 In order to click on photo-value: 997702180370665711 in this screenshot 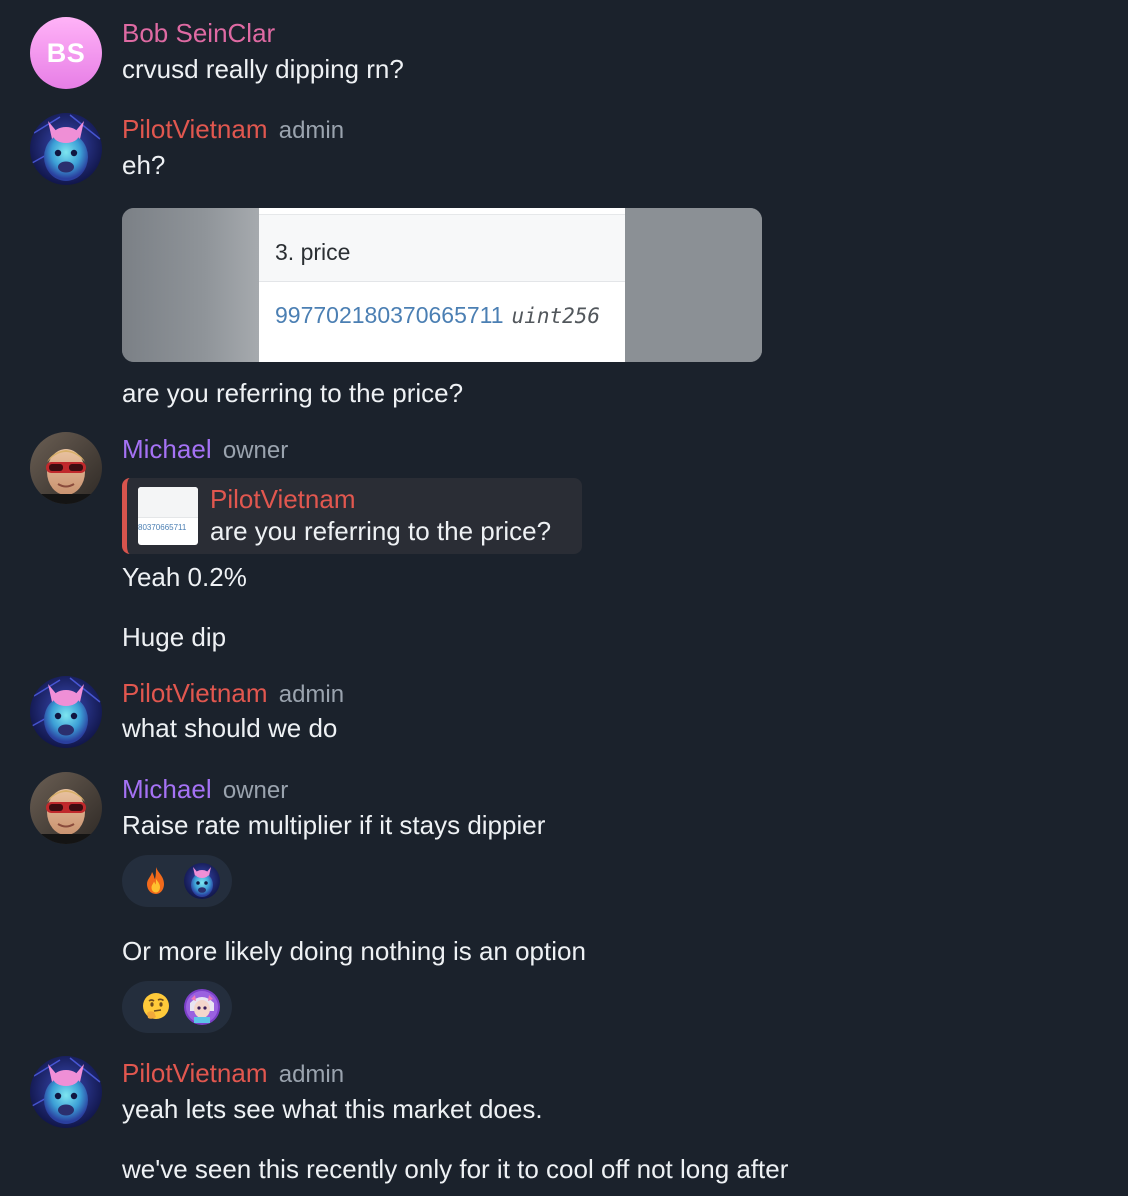, I will do `click(389, 315)`.